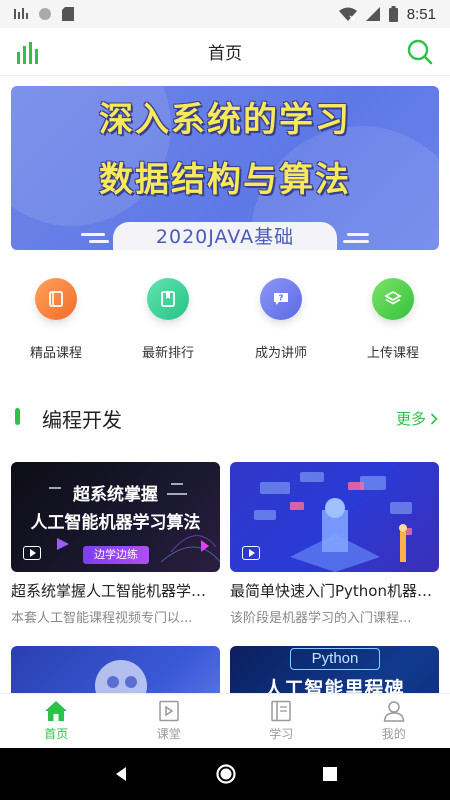 Image resolution: width=450 pixels, height=800 pixels. I want to click on recents-icon, so click(330, 774).